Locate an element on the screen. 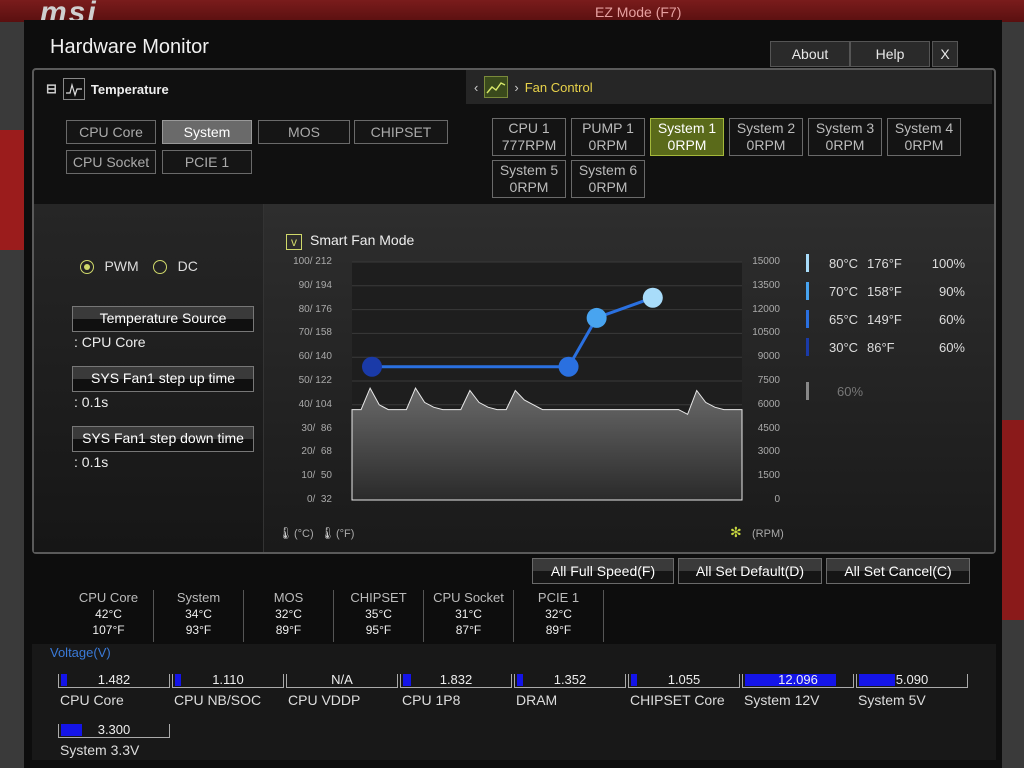 The width and height of the screenshot is (1024, 768). y-right-tick-label: 1500 is located at coordinates (768, 476).